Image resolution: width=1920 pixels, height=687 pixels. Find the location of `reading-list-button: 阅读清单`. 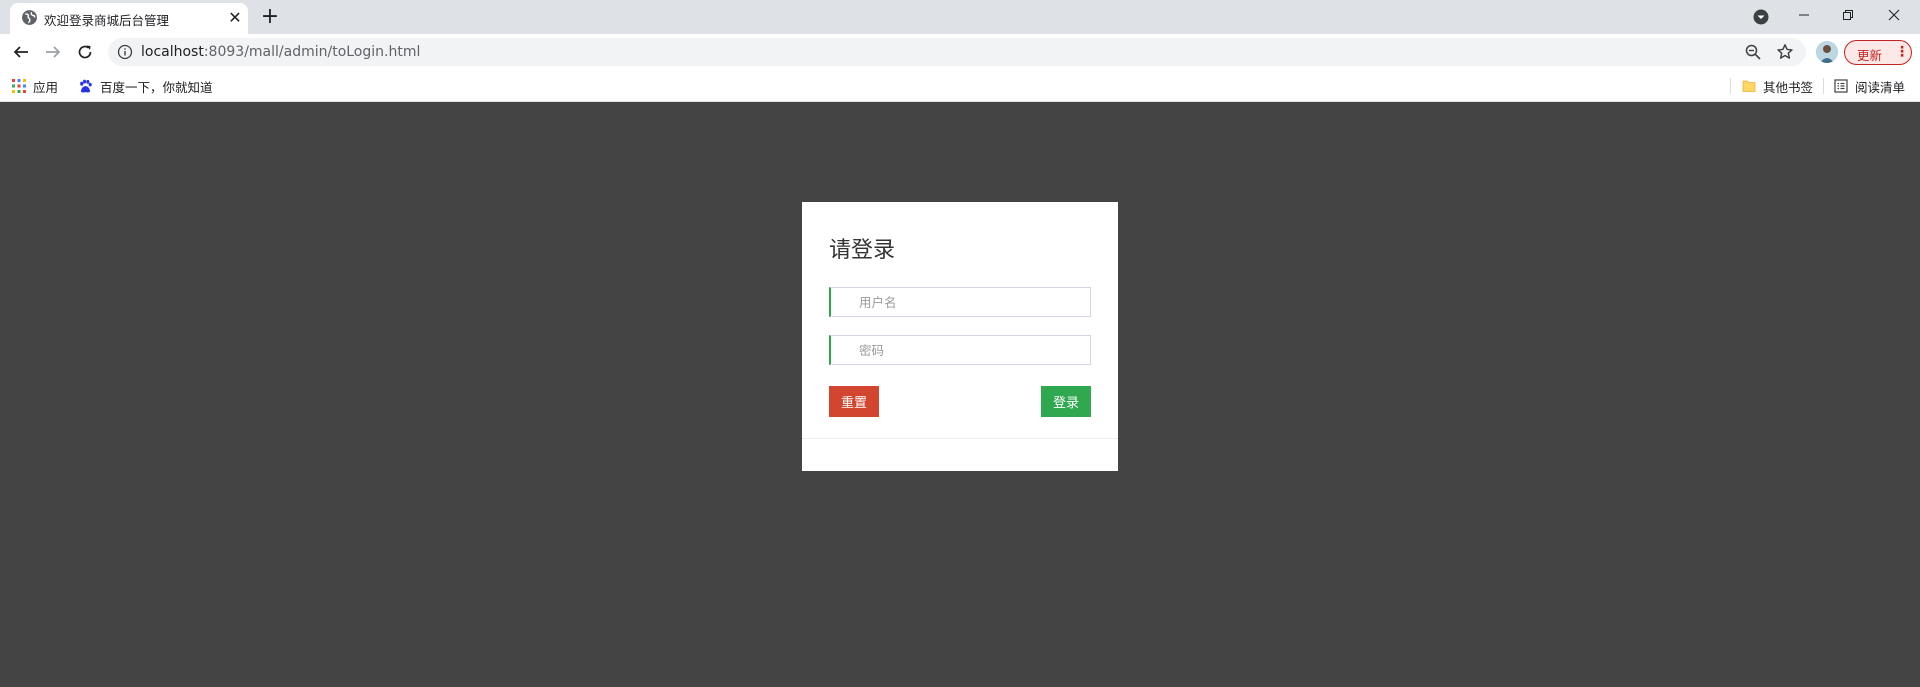

reading-list-button: 阅读清单 is located at coordinates (1869, 86).